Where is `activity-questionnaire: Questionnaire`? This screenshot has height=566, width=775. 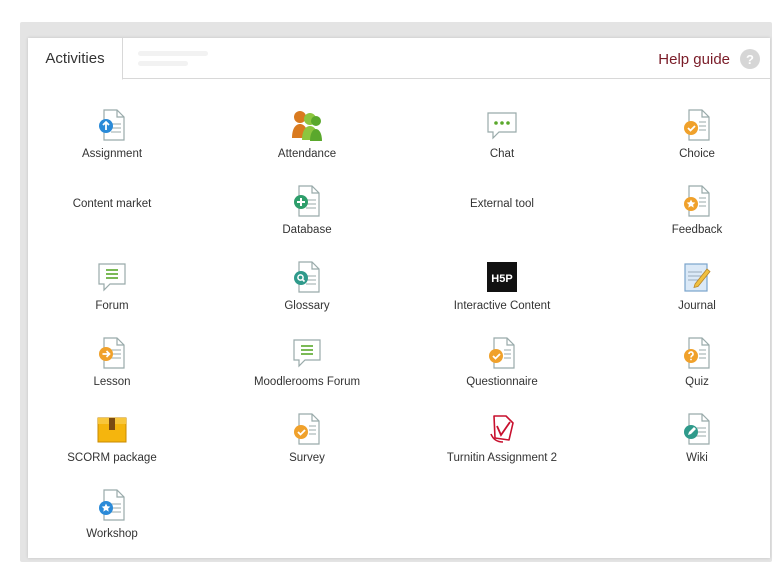
activity-questionnaire: Questionnaire is located at coordinates (502, 362).